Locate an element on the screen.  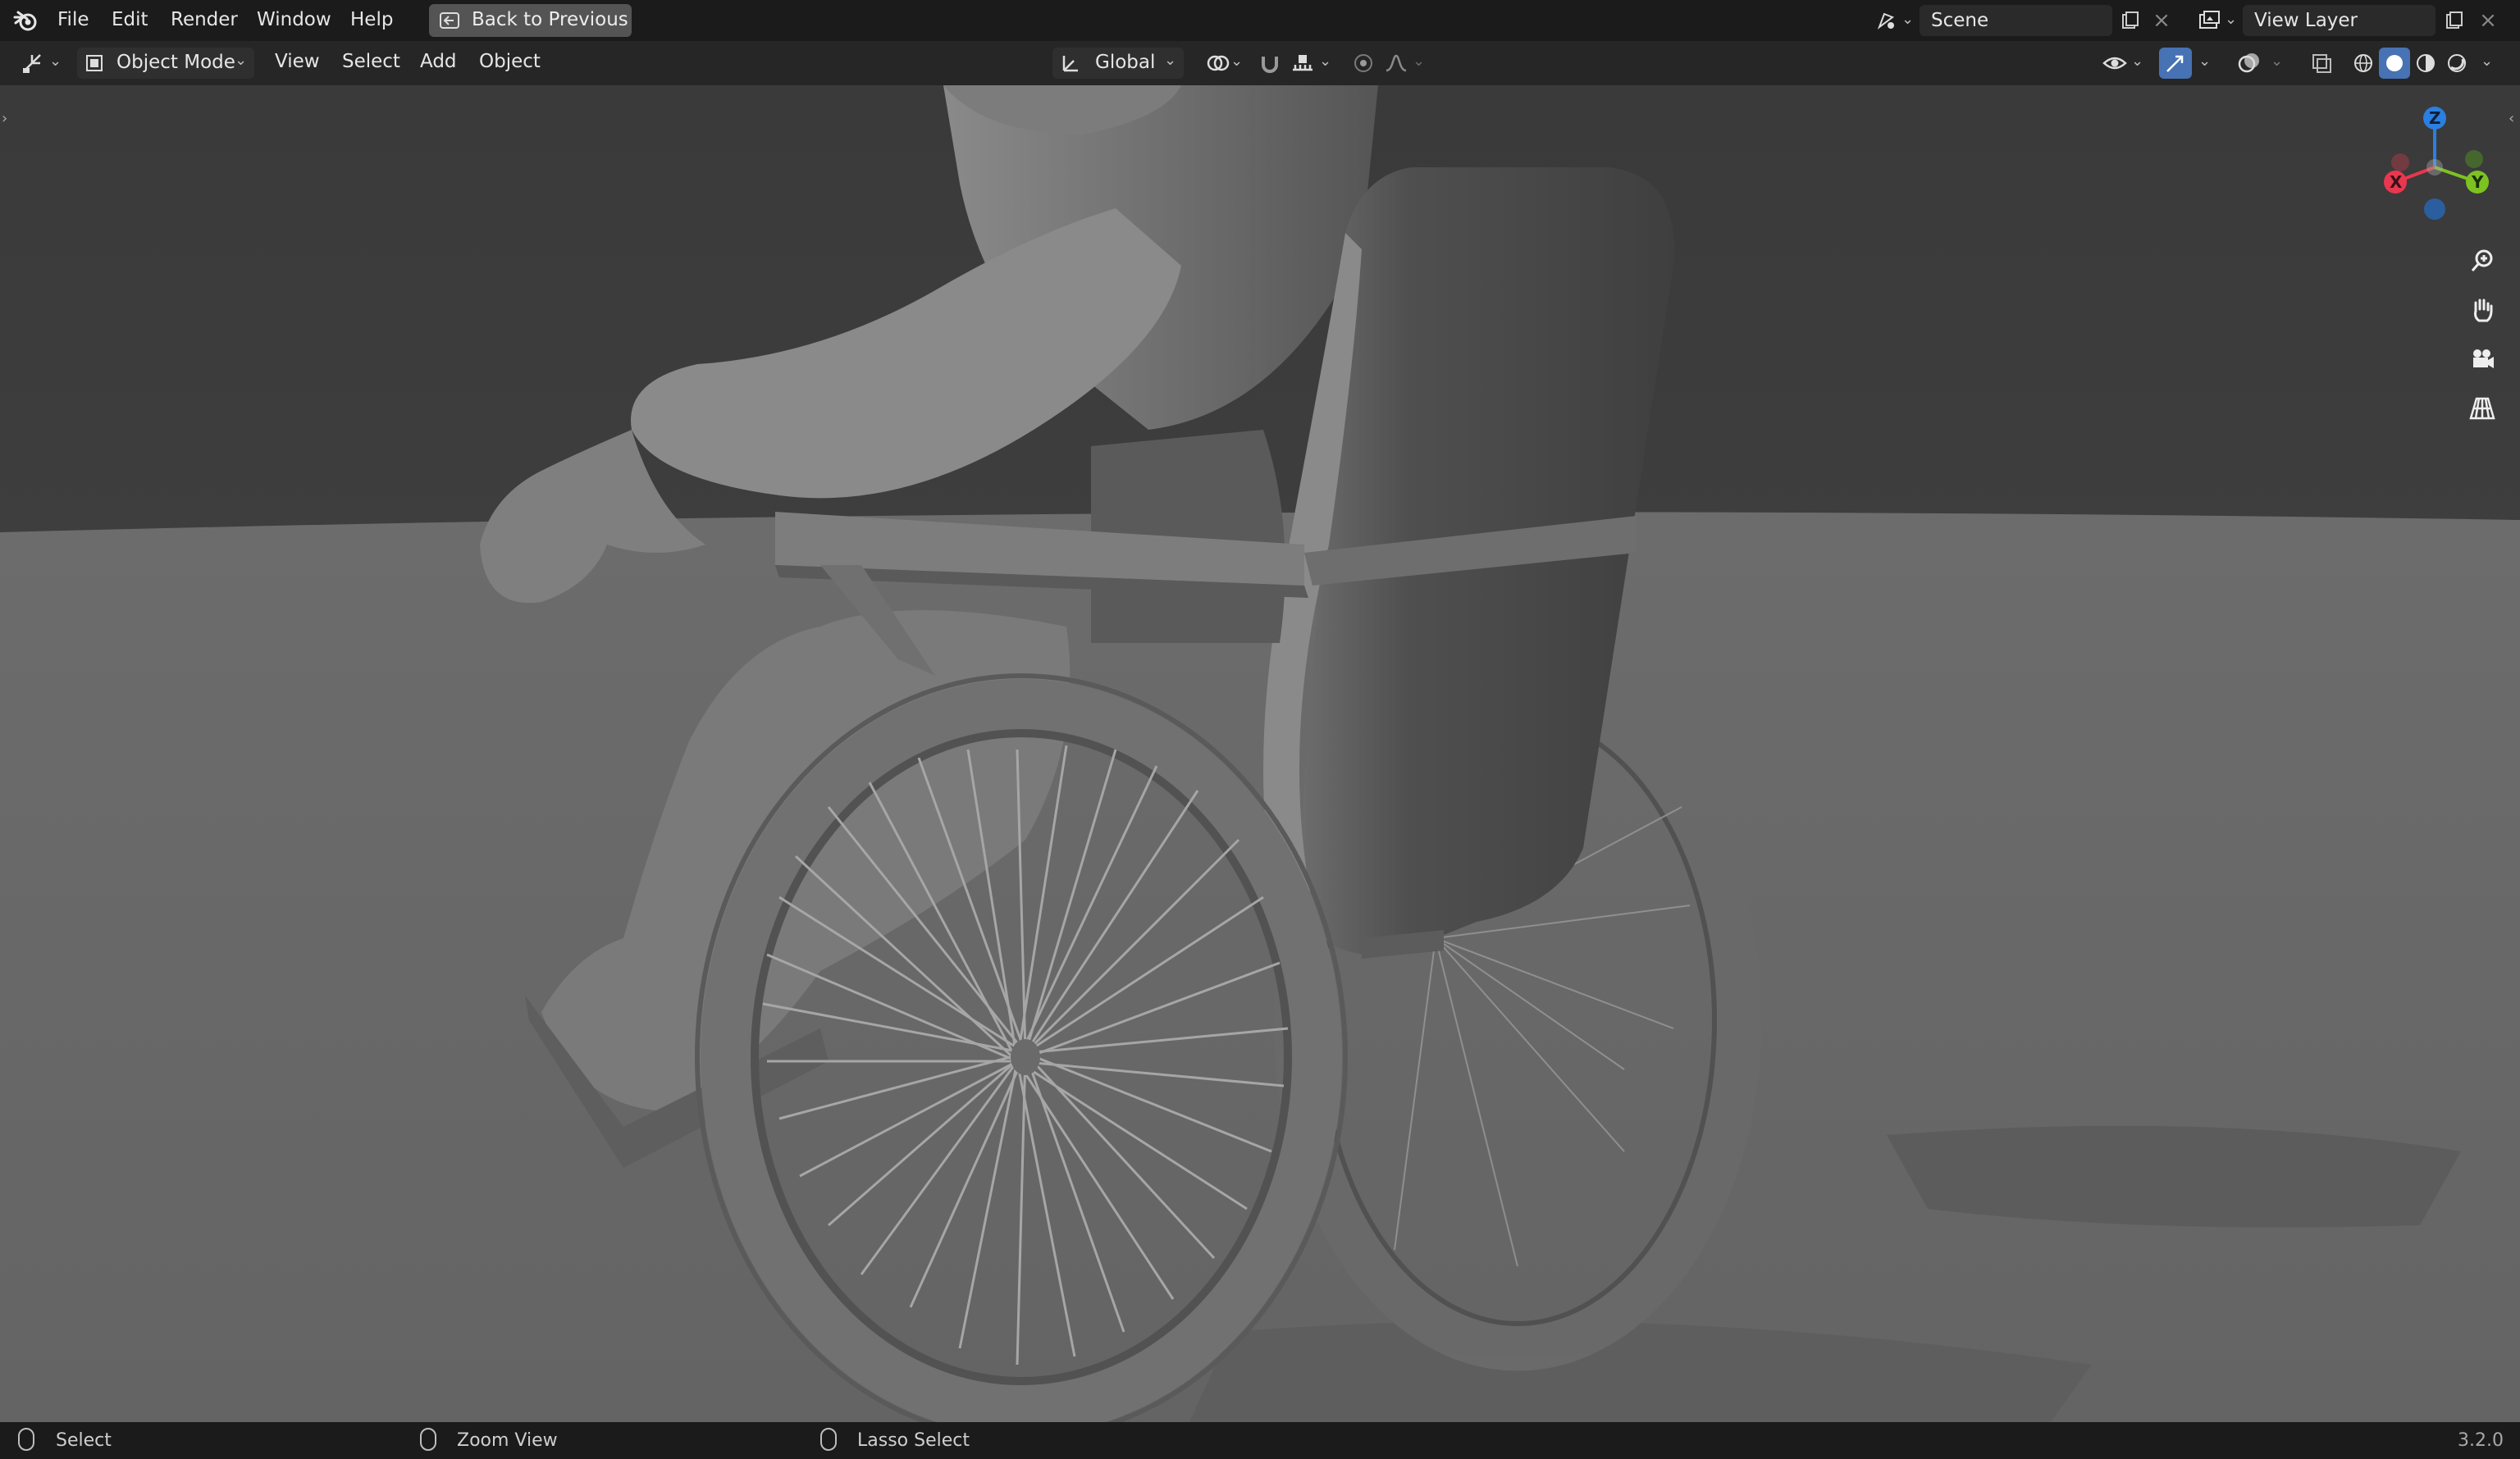
overlays-toggle-icon is located at coordinates (2249, 63).